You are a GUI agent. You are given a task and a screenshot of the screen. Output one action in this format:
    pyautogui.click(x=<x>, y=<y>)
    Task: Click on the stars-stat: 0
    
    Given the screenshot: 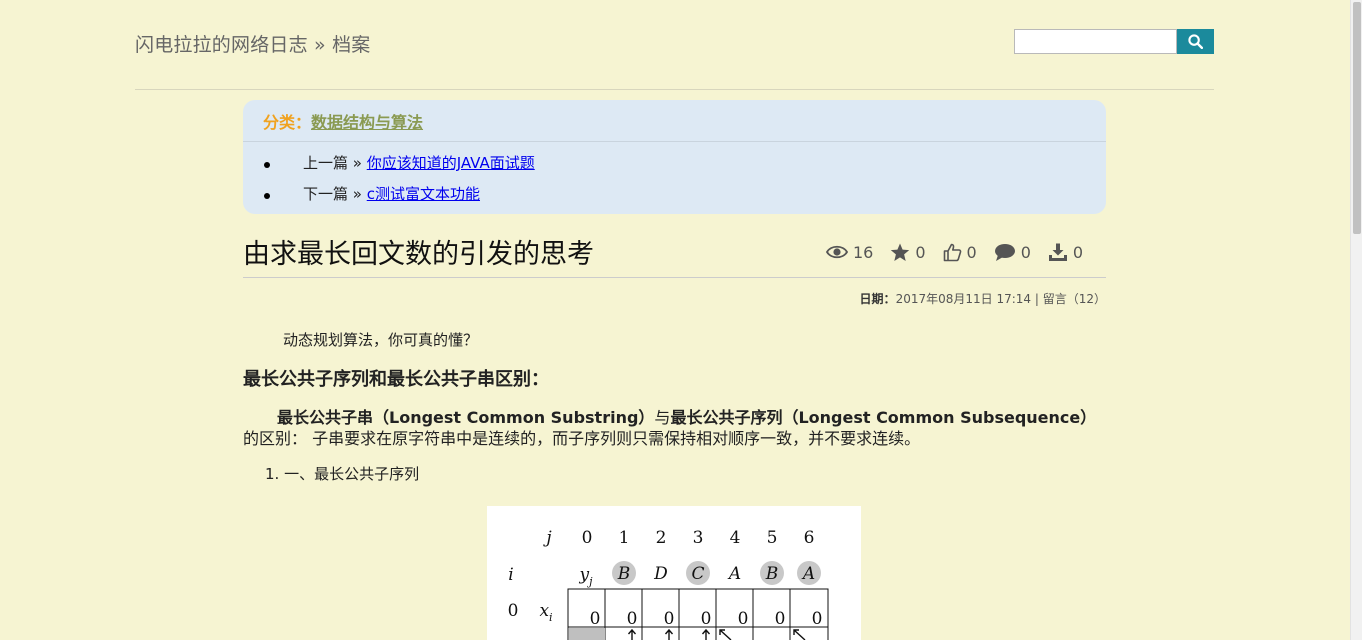 What is the action you would take?
    pyautogui.click(x=908, y=252)
    